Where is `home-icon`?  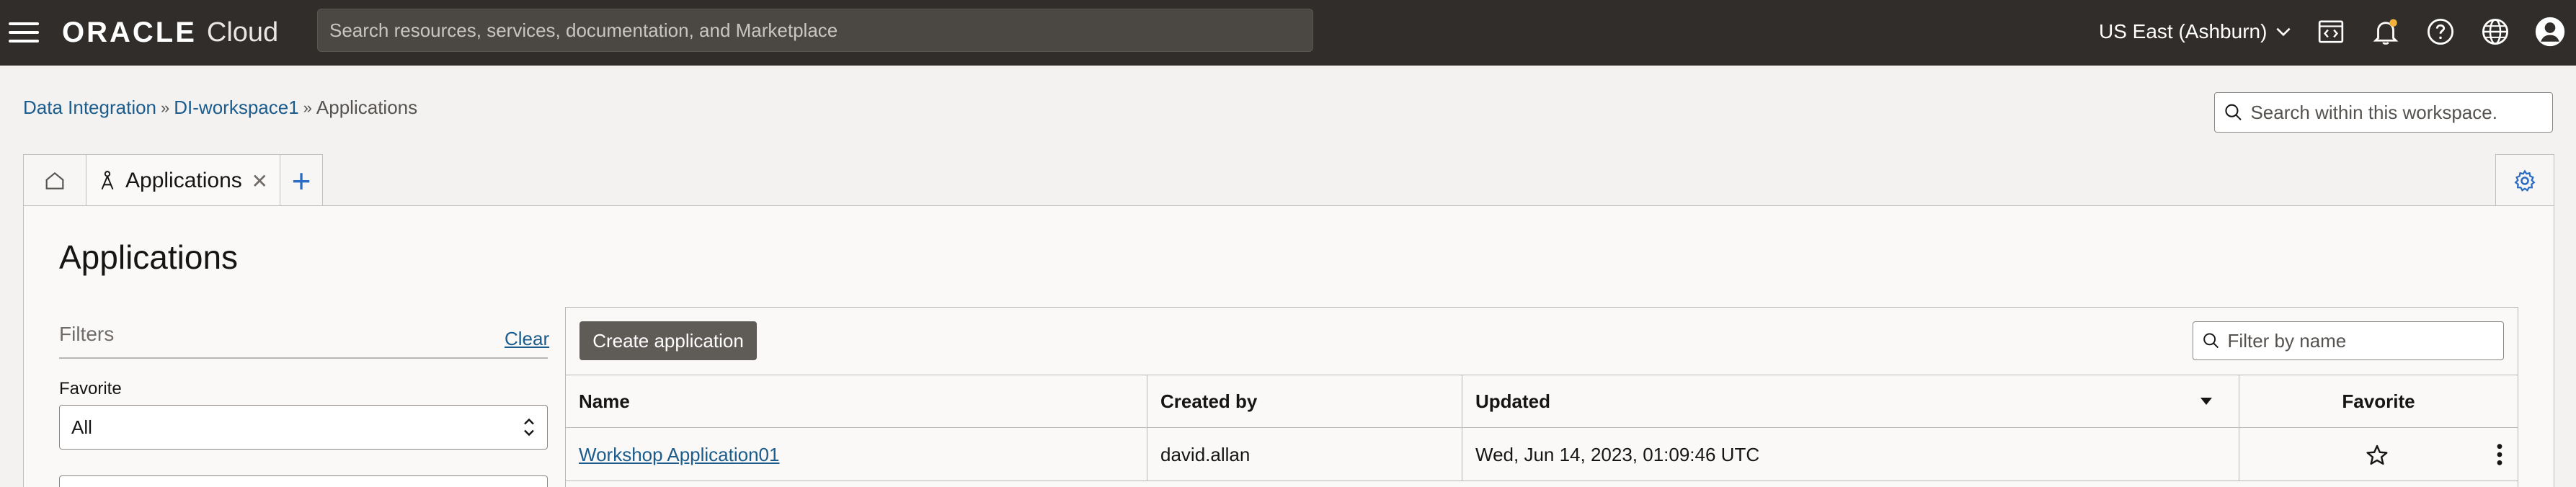 home-icon is located at coordinates (54, 180).